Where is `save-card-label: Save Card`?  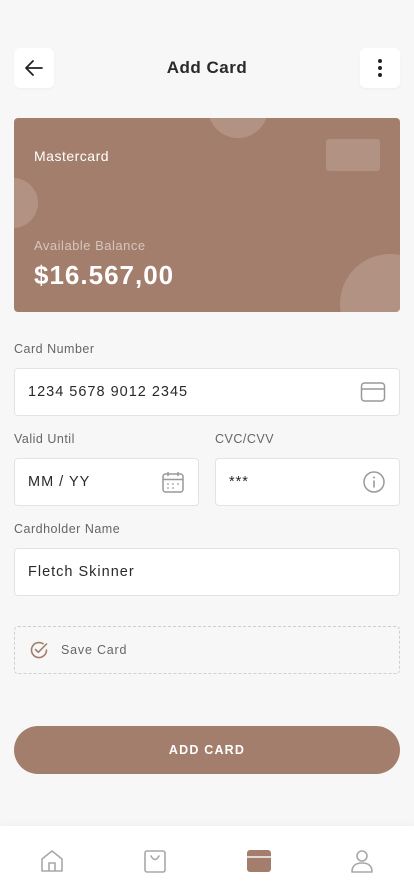 save-card-label: Save Card is located at coordinates (94, 650).